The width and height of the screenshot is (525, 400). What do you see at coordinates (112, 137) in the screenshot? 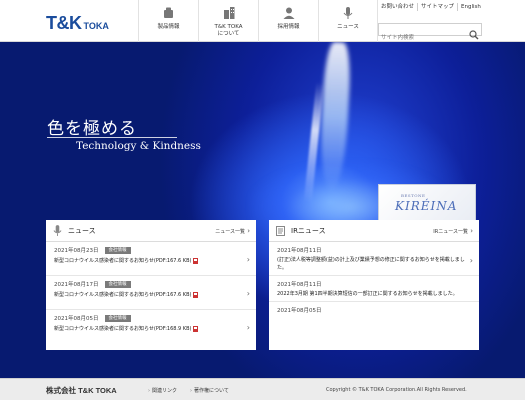
I see `hero-divider` at bounding box center [112, 137].